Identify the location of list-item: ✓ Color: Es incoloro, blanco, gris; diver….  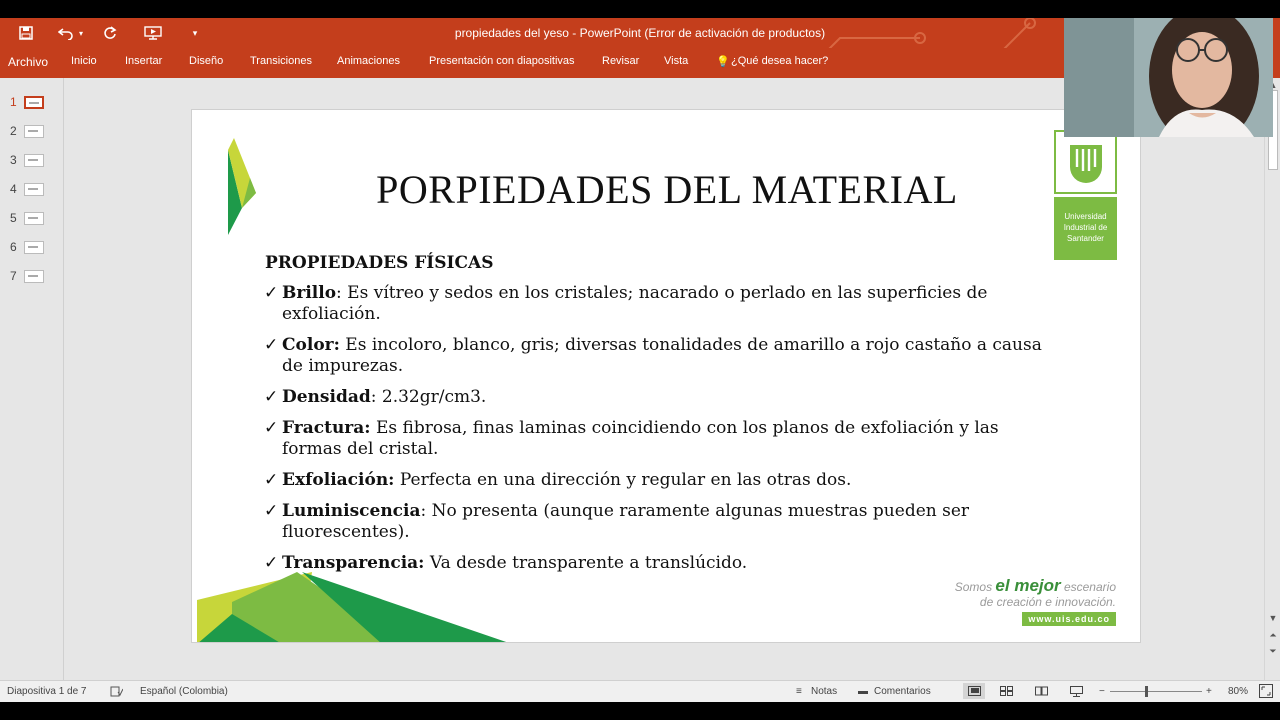
(653, 355).